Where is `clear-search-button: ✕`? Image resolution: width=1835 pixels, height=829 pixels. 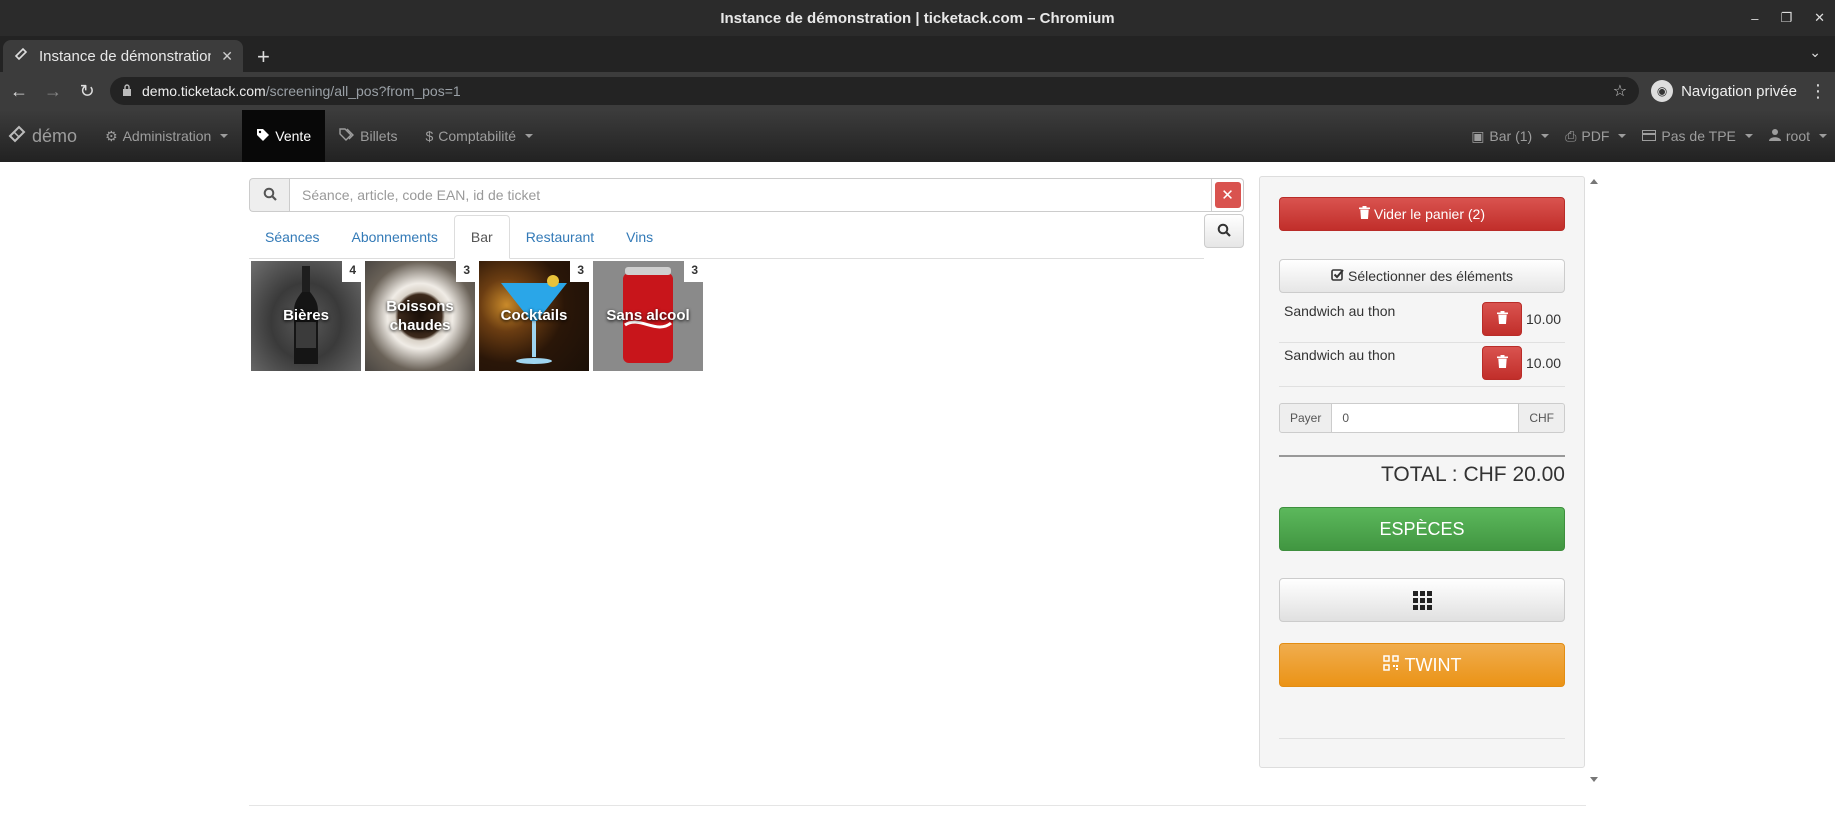
clear-search-button: ✕ is located at coordinates (1228, 195).